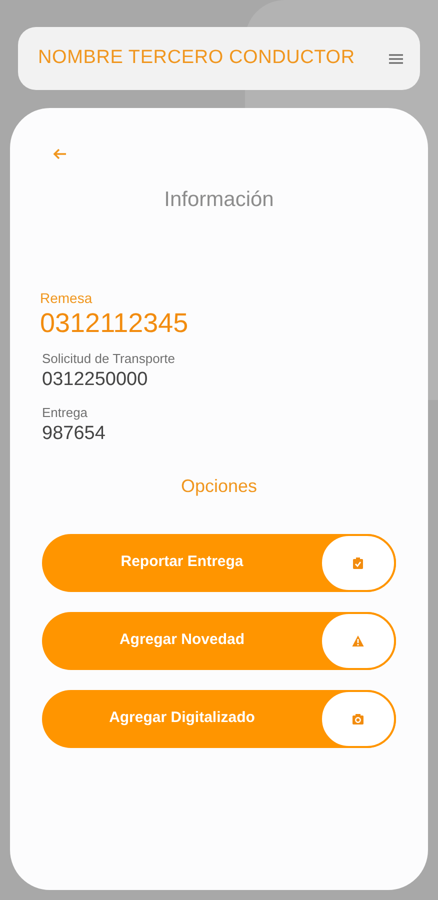 This screenshot has height=900, width=438. I want to click on page-title: Información, so click(219, 200).